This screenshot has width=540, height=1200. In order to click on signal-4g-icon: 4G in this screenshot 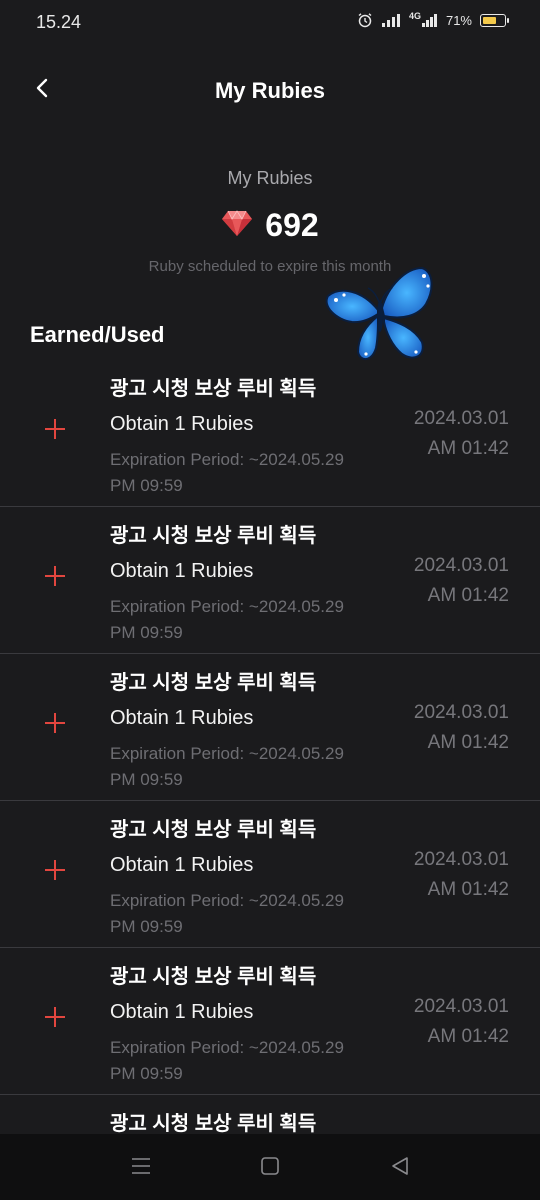, I will do `click(423, 19)`.